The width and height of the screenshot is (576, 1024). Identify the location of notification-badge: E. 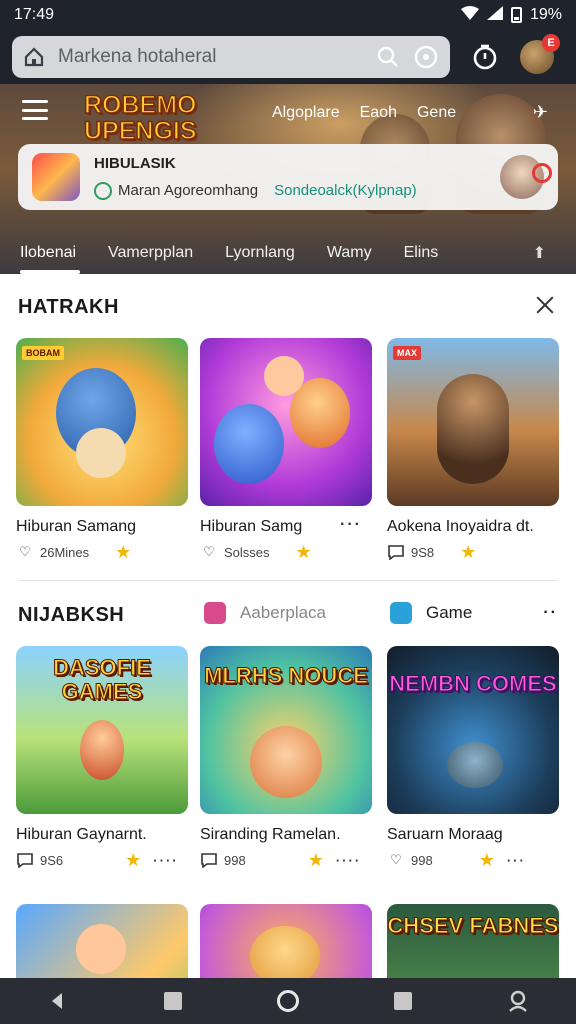
(551, 43).